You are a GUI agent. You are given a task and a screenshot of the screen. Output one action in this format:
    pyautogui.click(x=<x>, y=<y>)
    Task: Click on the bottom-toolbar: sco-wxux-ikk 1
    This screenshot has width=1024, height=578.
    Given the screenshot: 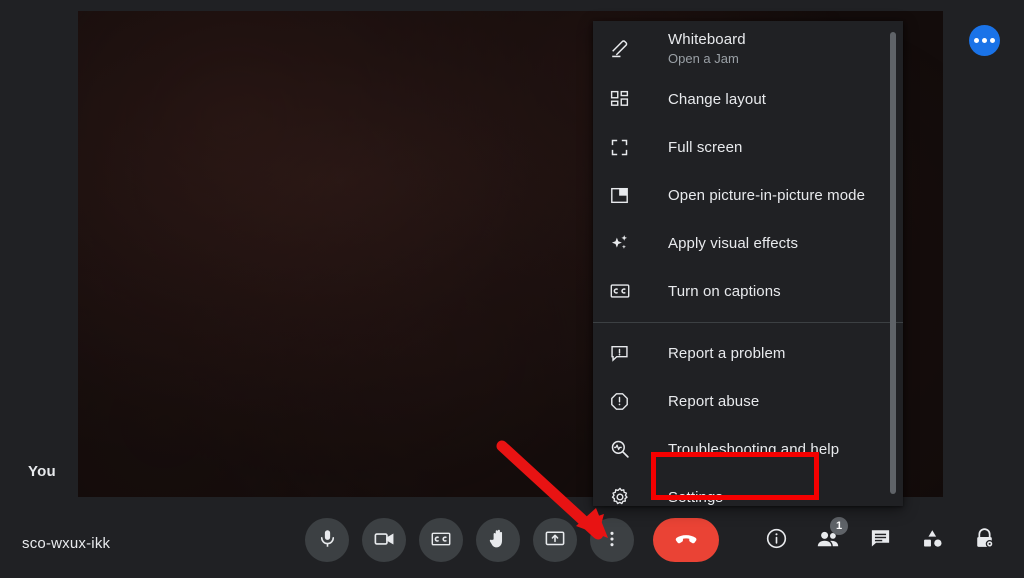 What is the action you would take?
    pyautogui.click(x=512, y=541)
    